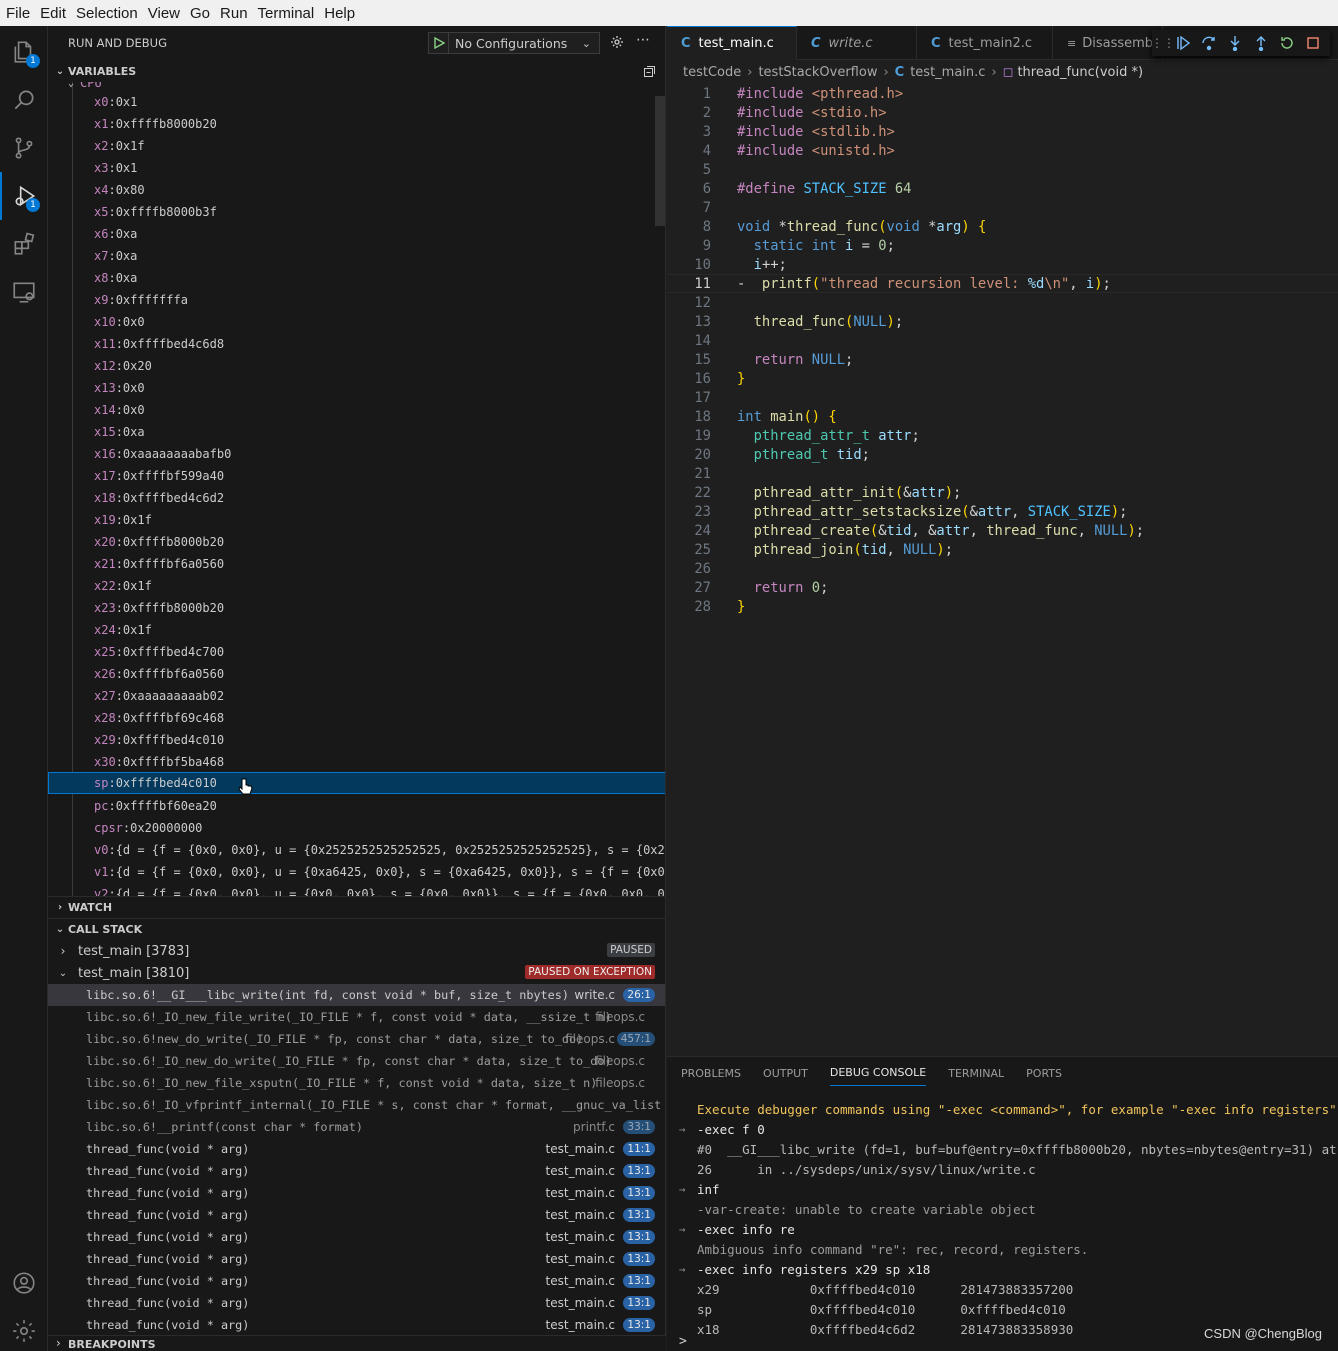  I want to click on variable-row-pc: pc: 0xffffbf60ea20, so click(379, 806).